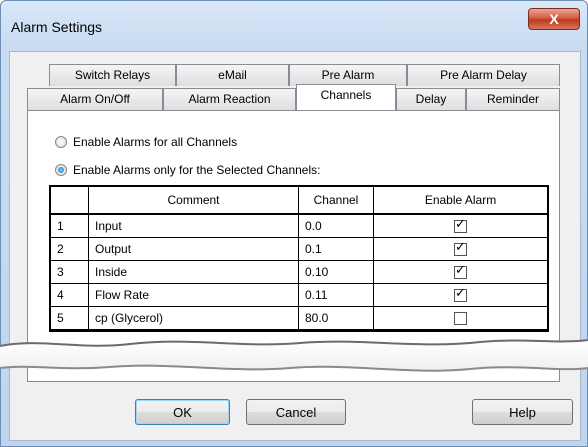 The width and height of the screenshot is (588, 447). I want to click on radio-label: Enable Alarms for all Channels, so click(155, 142).